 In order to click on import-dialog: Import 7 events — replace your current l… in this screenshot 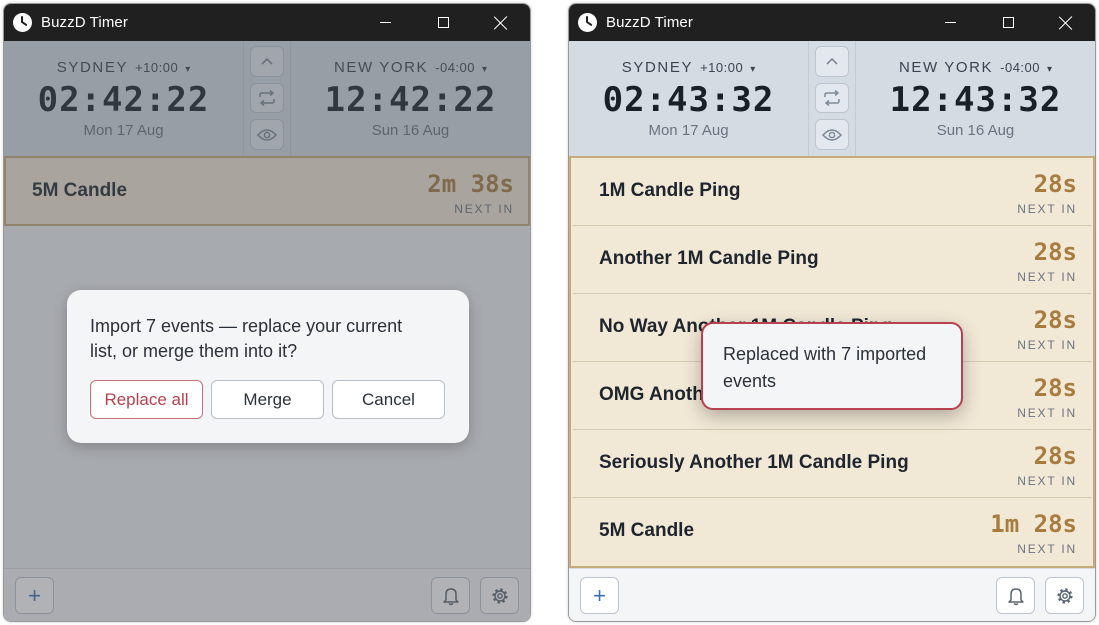, I will do `click(268, 366)`.